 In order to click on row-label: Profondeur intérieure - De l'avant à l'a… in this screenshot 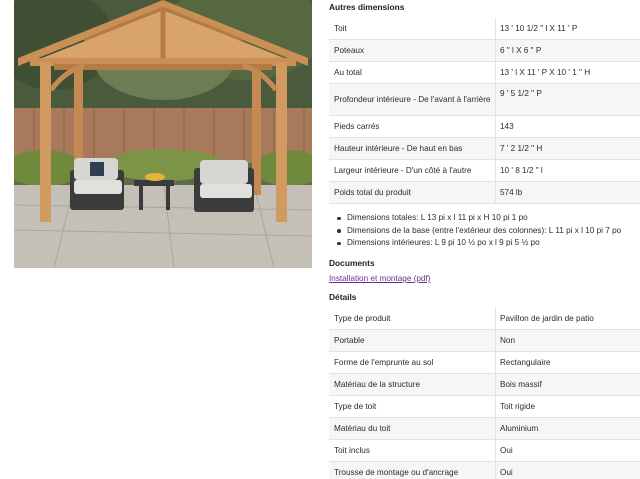, I will do `click(412, 99)`.